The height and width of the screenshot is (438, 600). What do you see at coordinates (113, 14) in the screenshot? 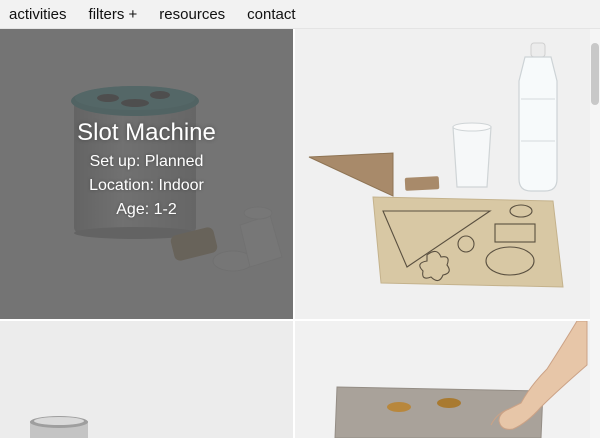
I see `nav-filters: filters +` at bounding box center [113, 14].